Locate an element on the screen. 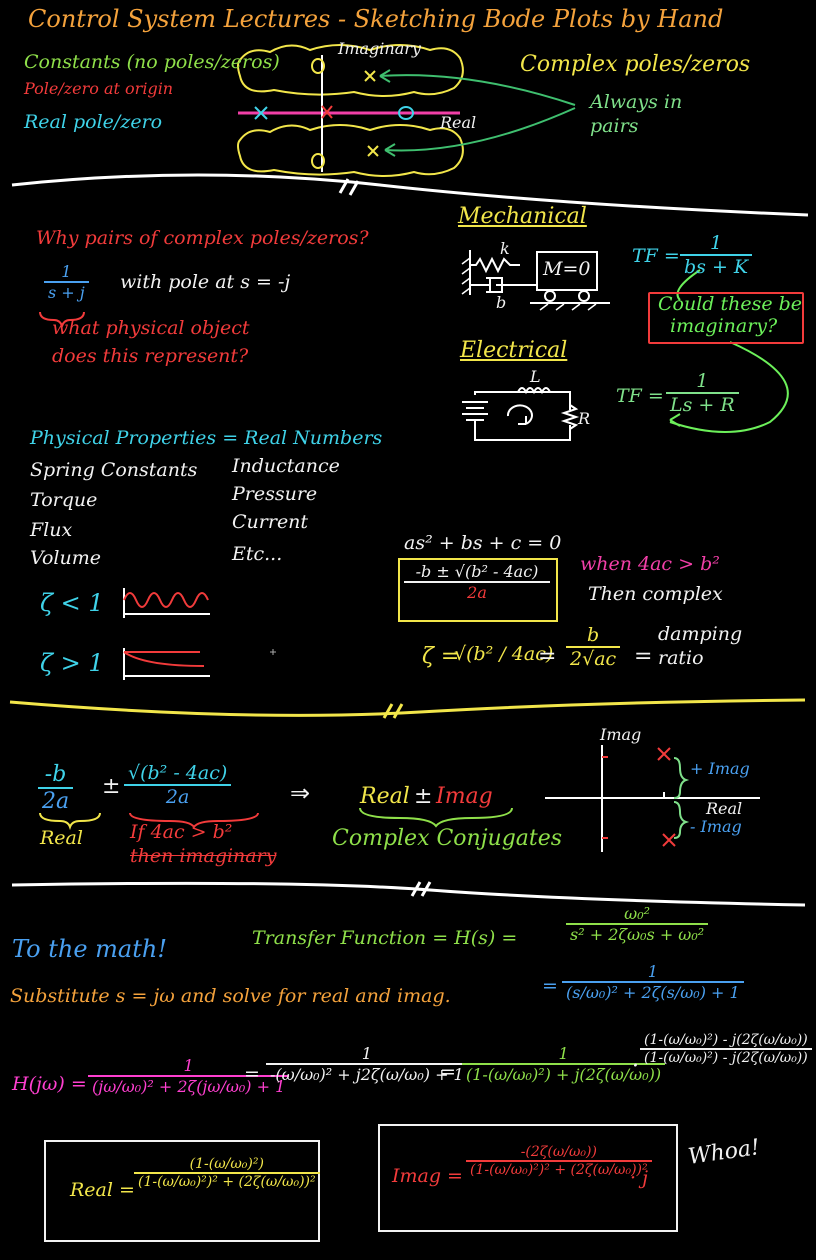  quadratic-formula: -b ± √(b² - 4ac) 2a is located at coordinates (477, 582).